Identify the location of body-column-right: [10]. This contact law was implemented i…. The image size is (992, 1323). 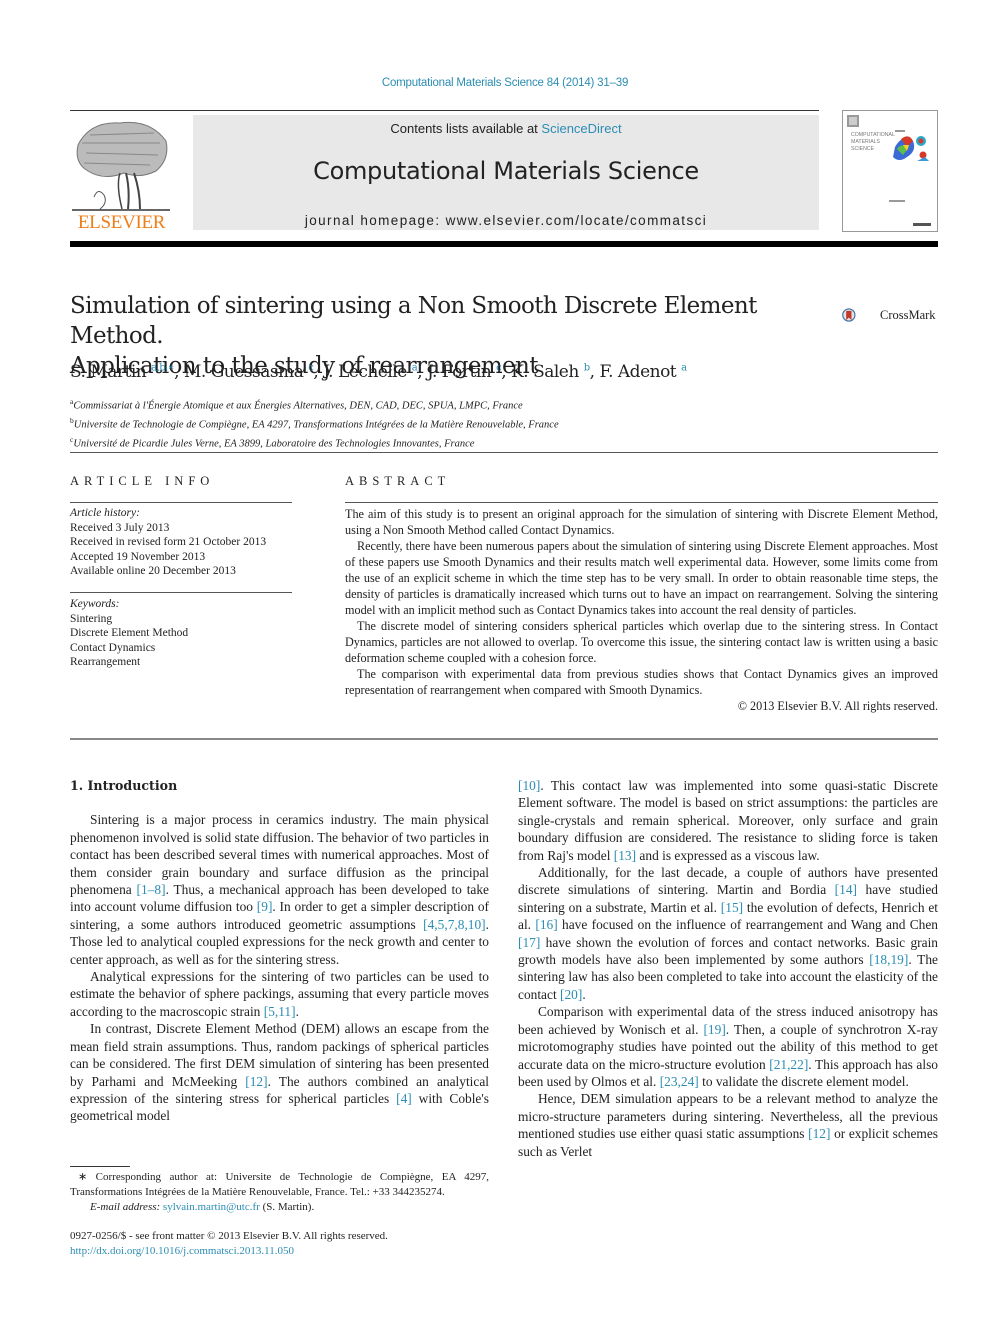
(728, 968).